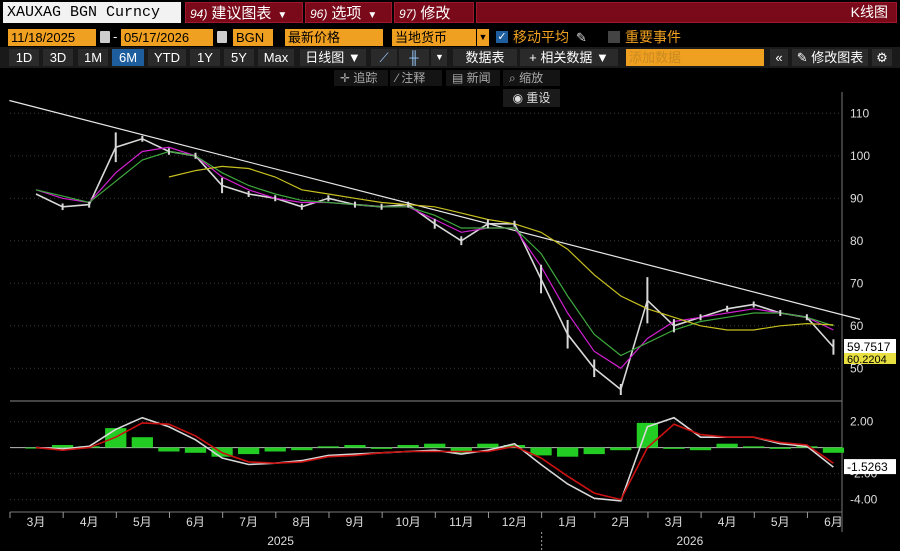 The image size is (900, 551). Describe the element at coordinates (407, 522) in the screenshot. I see `x-tick-label: 10月` at that location.